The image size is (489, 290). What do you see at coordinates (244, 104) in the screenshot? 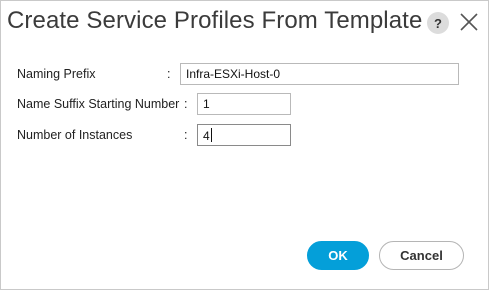
I see `name-suffix-start-input: 1` at bounding box center [244, 104].